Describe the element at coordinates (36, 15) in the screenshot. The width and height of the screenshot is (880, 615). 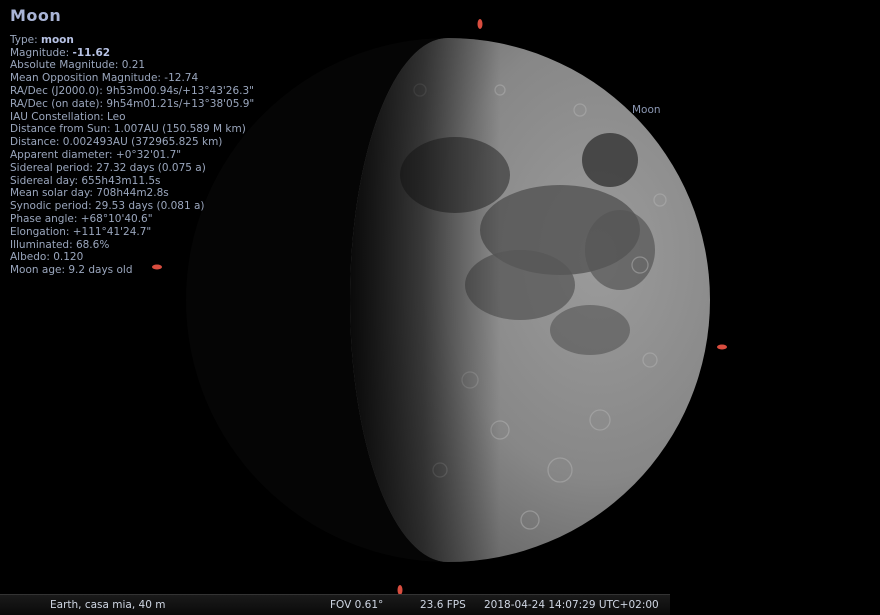
I see `object-name: Moon` at that location.